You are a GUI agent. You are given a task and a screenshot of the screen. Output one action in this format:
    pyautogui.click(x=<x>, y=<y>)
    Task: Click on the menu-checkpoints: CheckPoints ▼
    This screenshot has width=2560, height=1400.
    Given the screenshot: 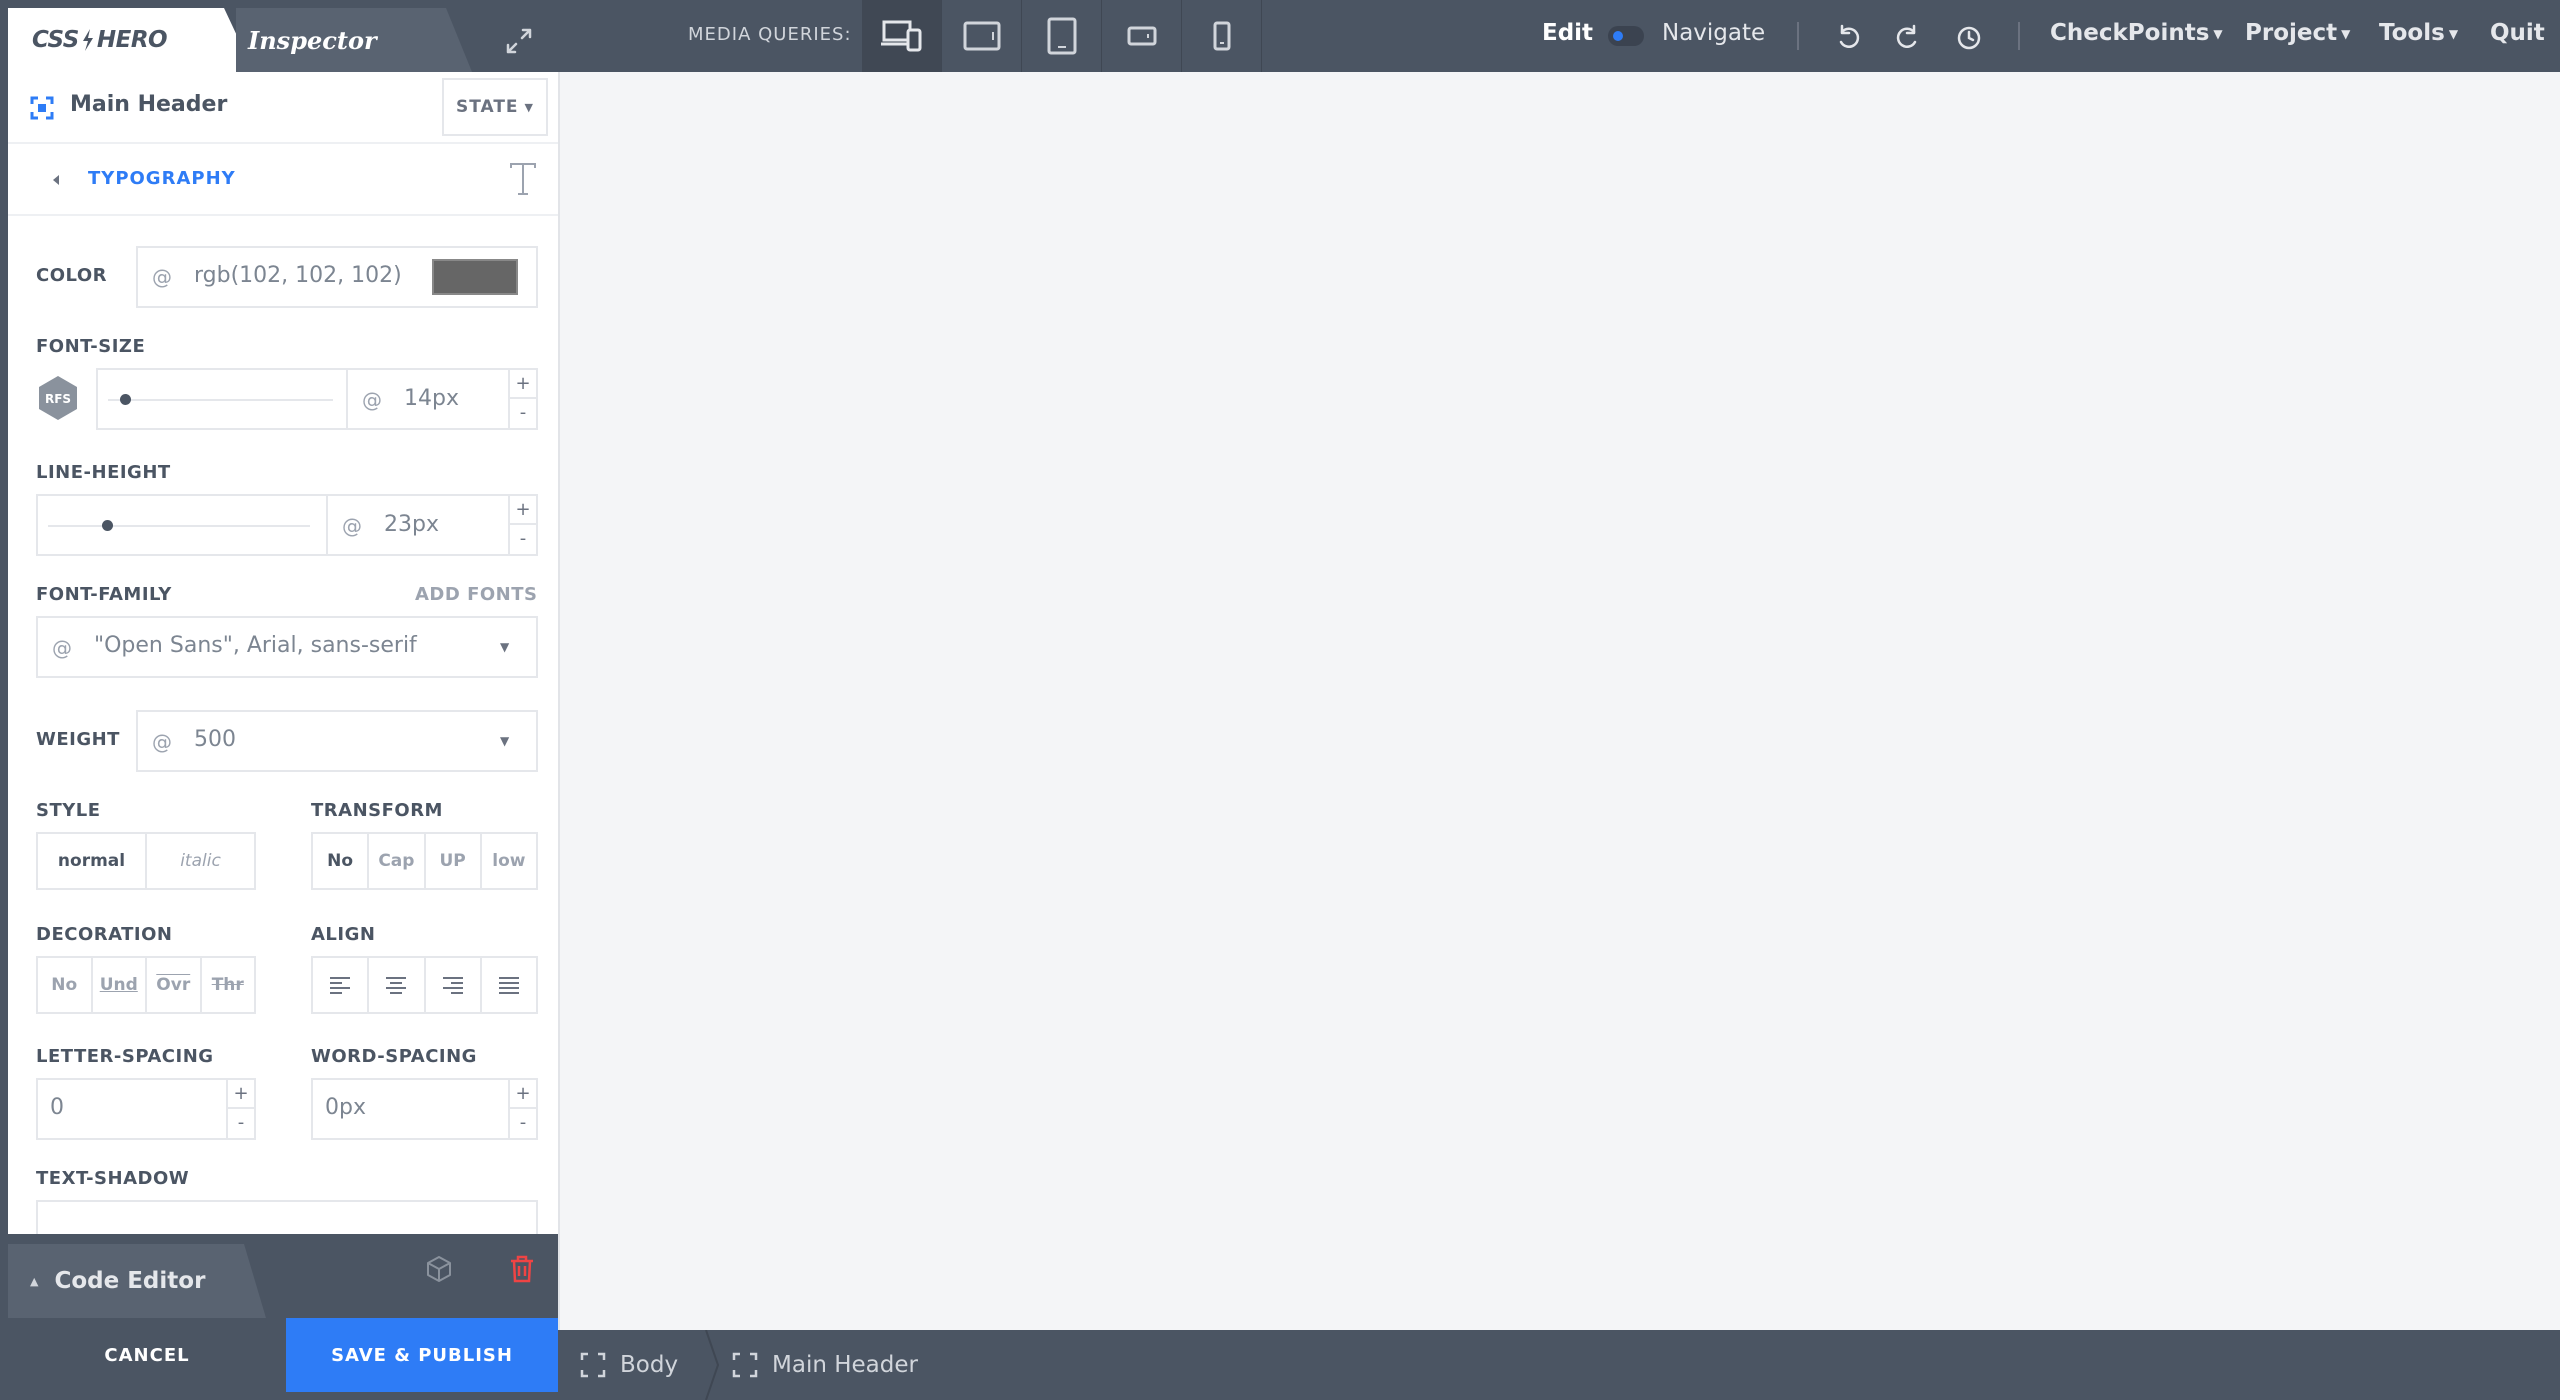 What is the action you would take?
    pyautogui.click(x=2136, y=33)
    